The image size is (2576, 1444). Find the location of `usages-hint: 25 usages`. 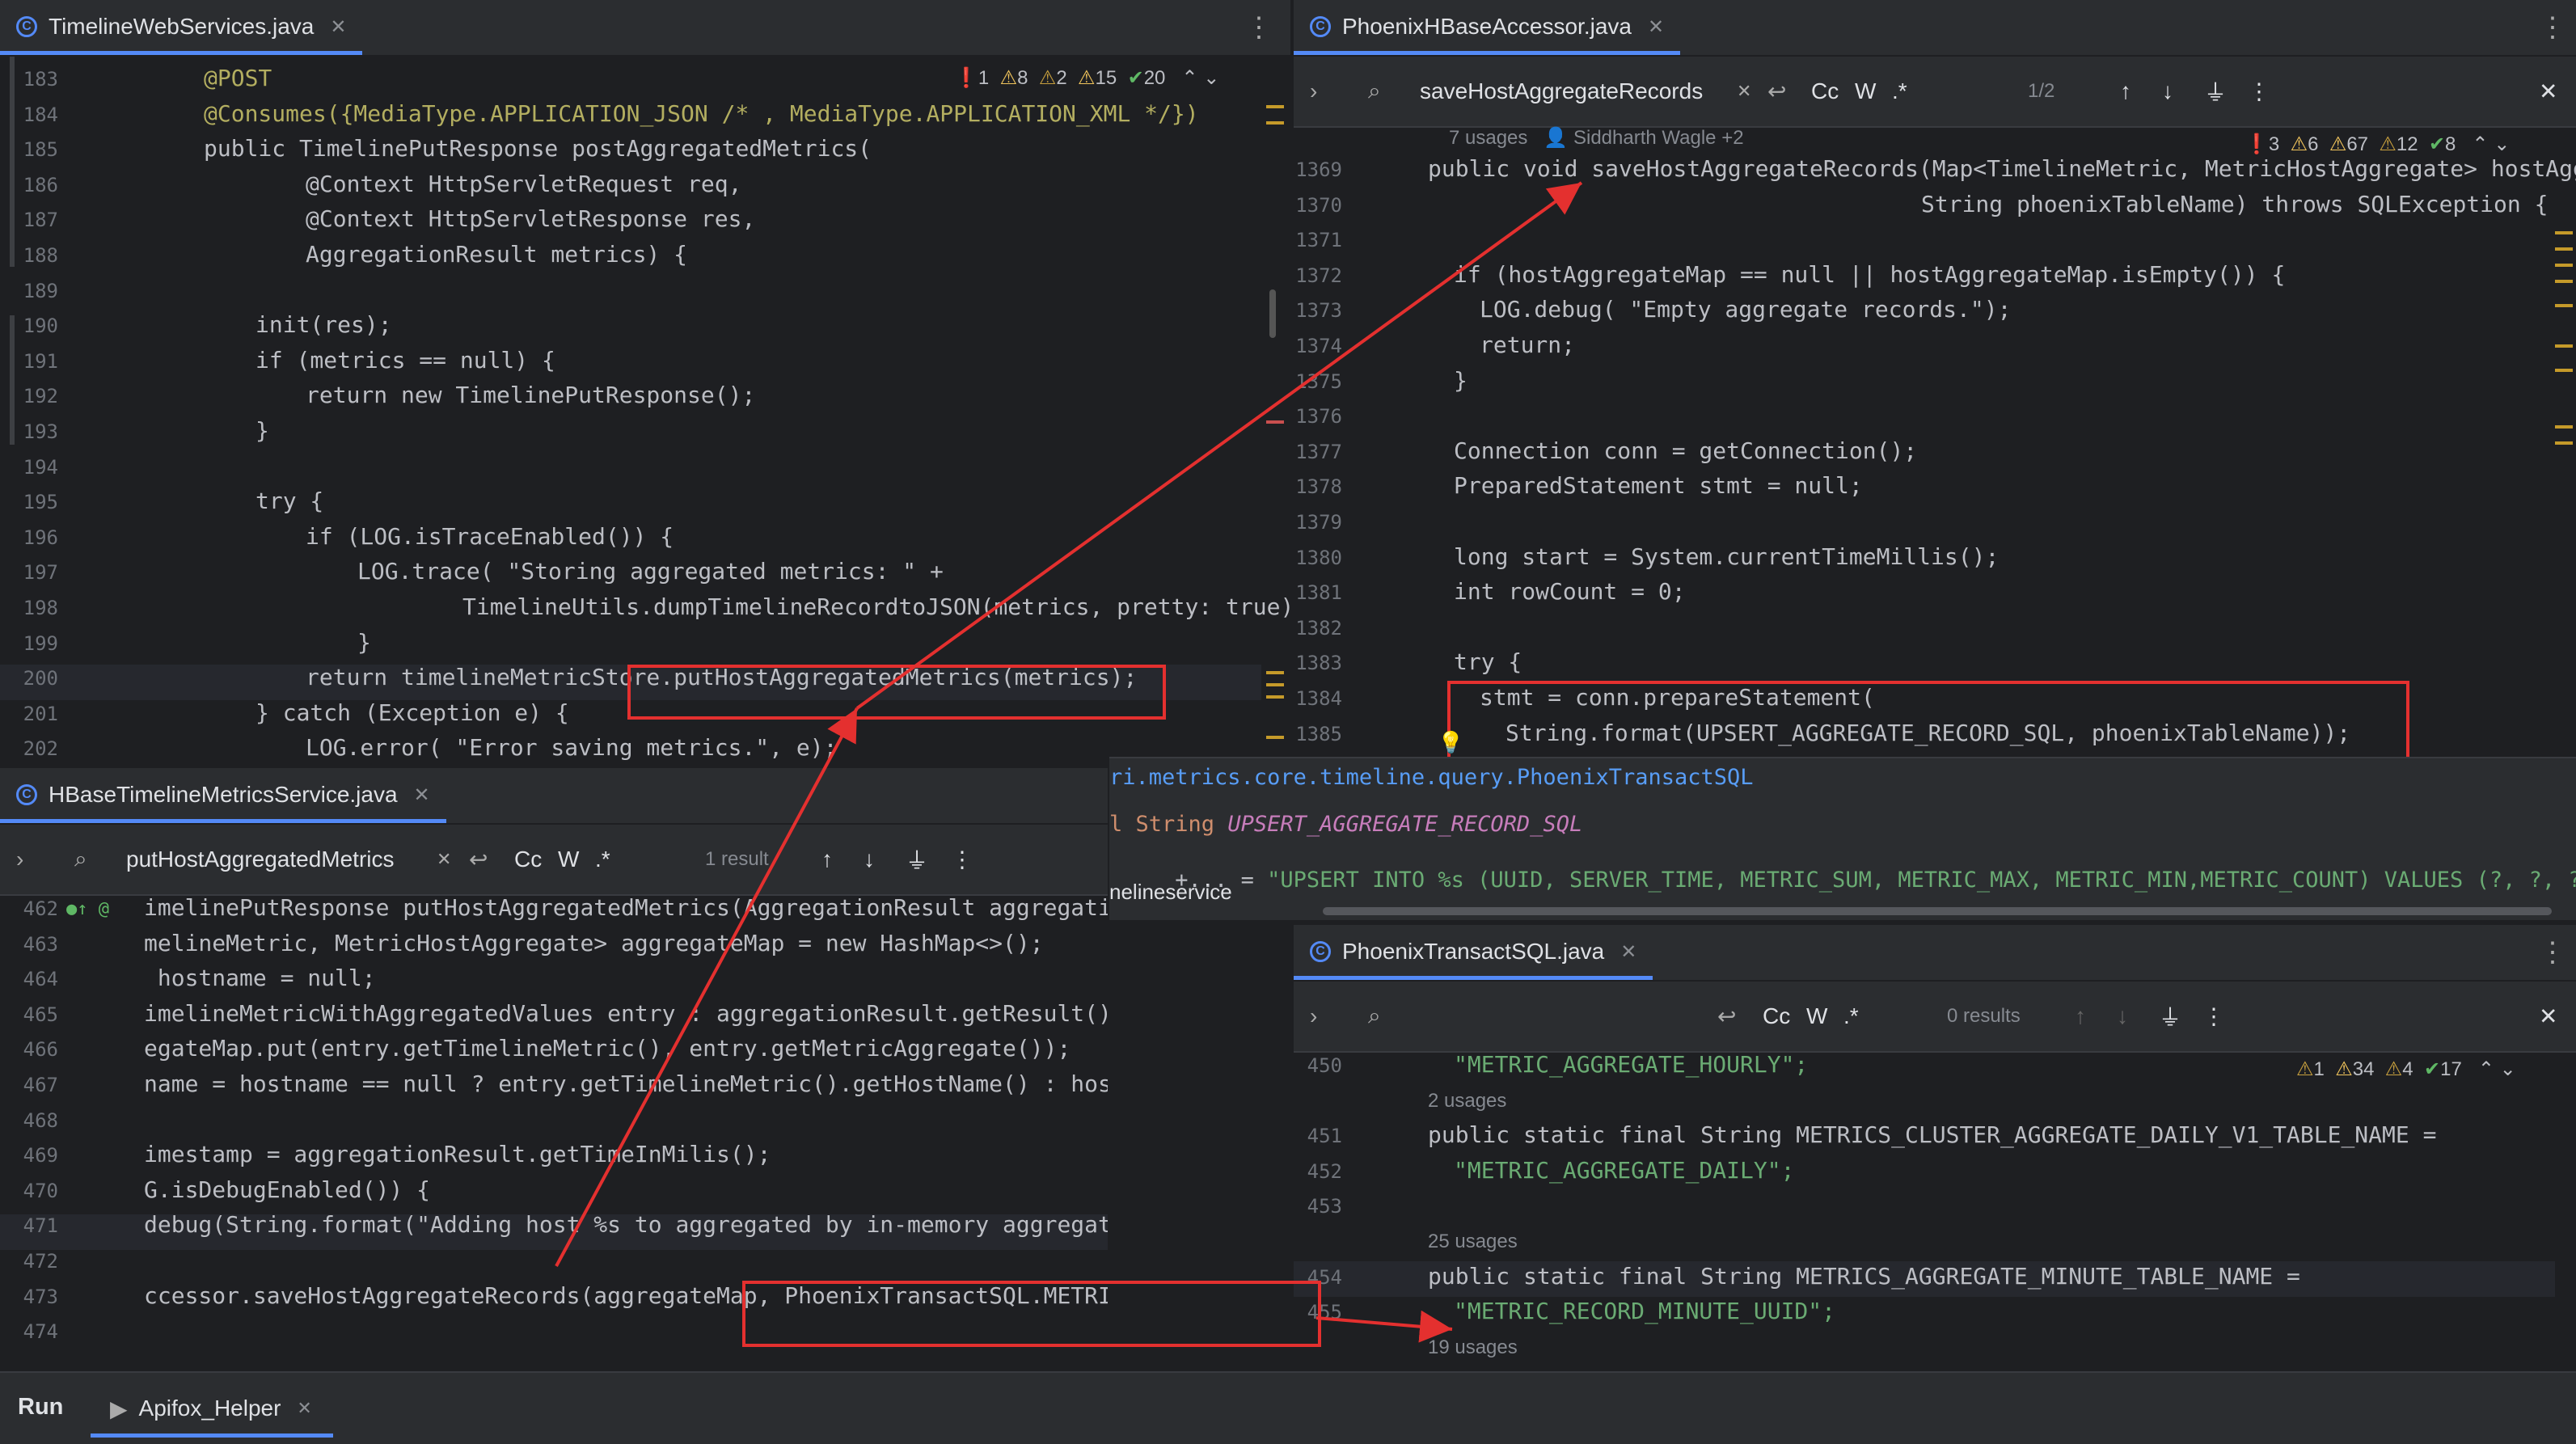

usages-hint: 25 usages is located at coordinates (1473, 1242).